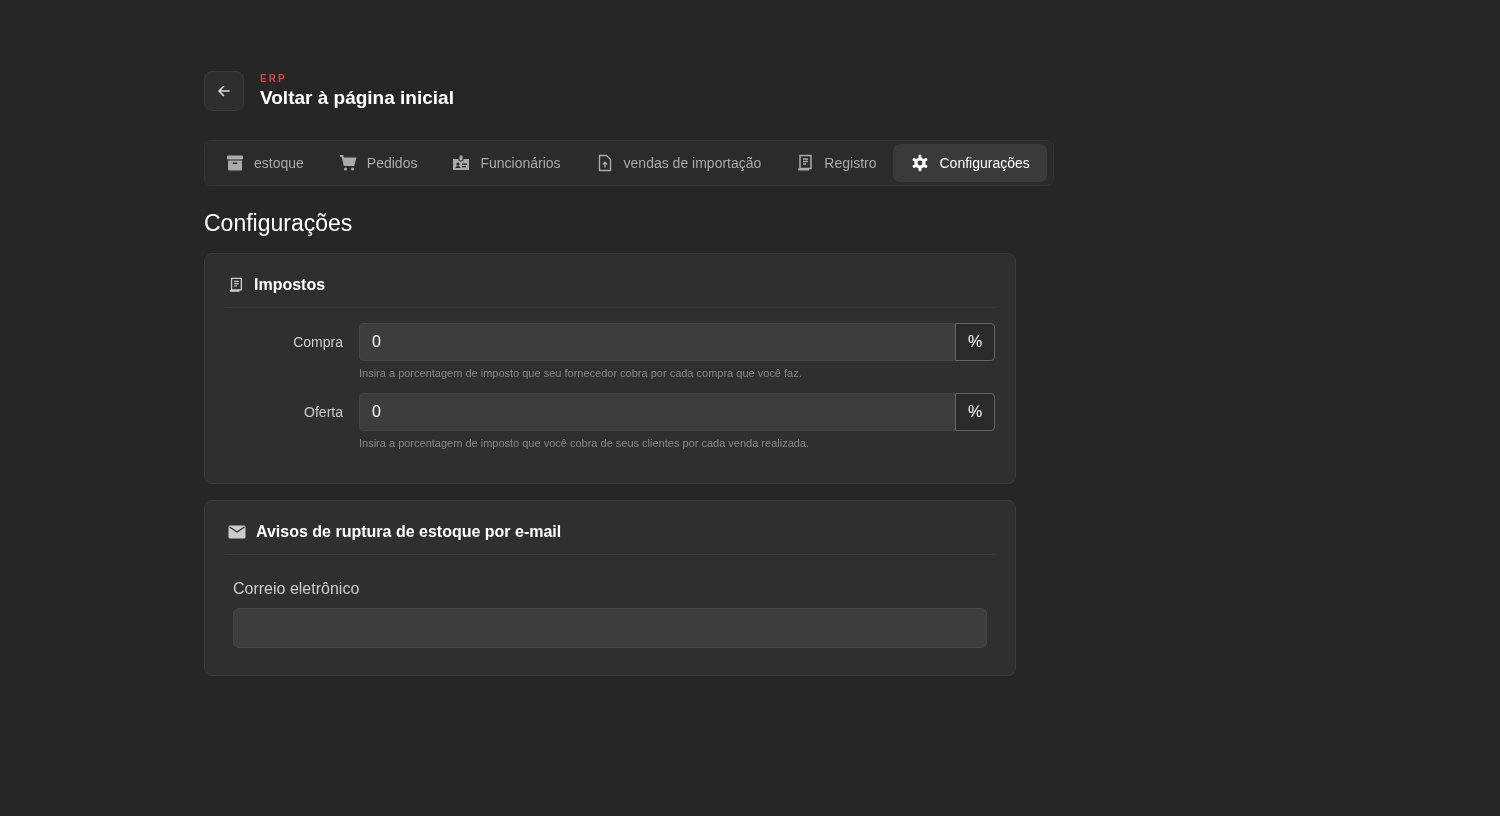 The image size is (1500, 816). What do you see at coordinates (274, 78) in the screenshot?
I see `app-label: ERP` at bounding box center [274, 78].